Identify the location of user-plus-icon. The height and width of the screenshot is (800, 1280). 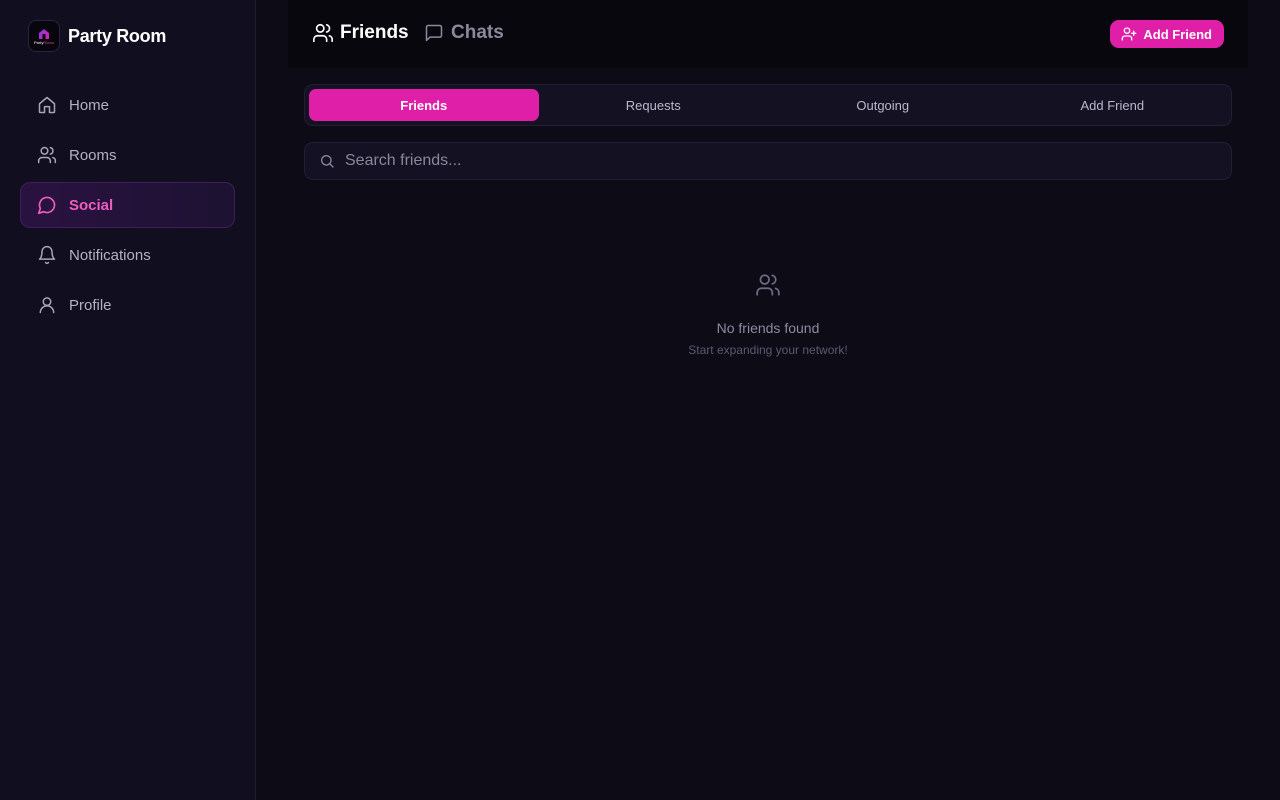
(1129, 34).